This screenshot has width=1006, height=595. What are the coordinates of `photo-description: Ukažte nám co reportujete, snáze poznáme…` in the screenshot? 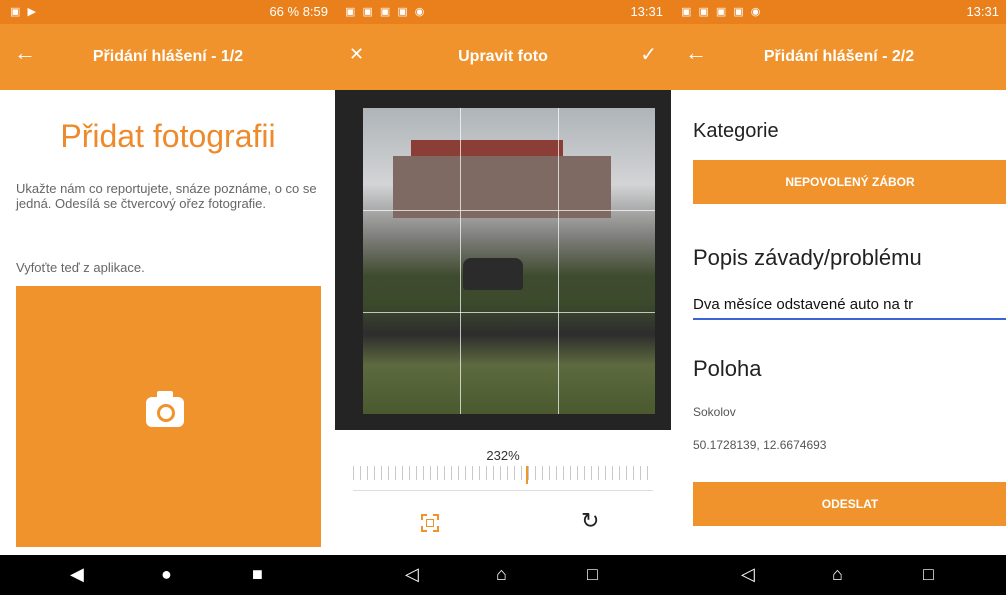 It's located at (166, 196).